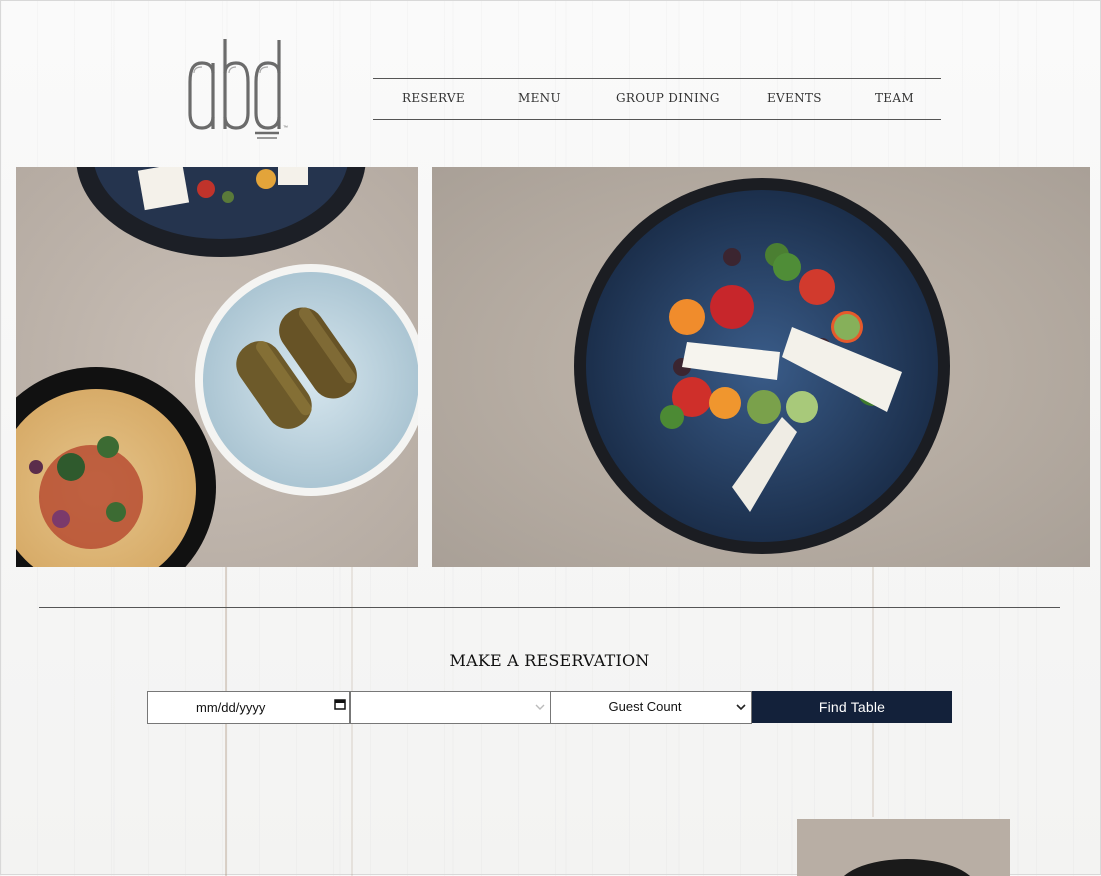 This screenshot has width=1101, height=876. I want to click on reservation-heading: MAKE A RESERVATION, so click(549, 660).